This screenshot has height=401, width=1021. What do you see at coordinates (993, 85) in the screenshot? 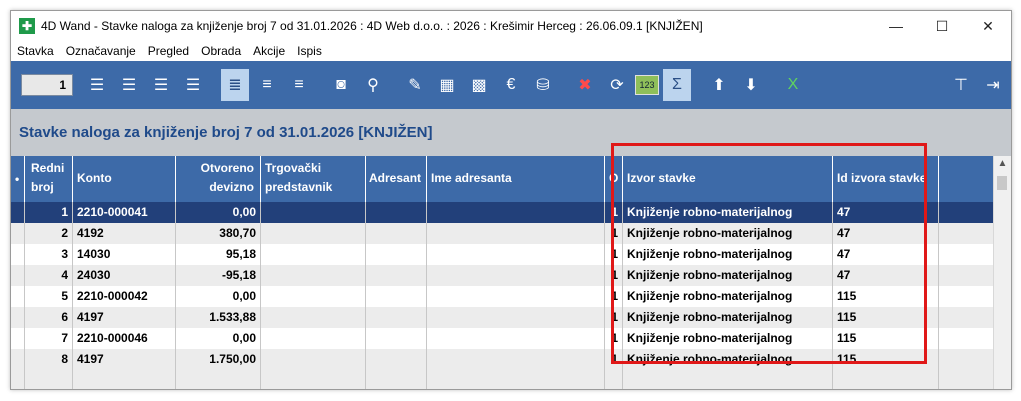
I see `exit-icon: ⇥` at bounding box center [993, 85].